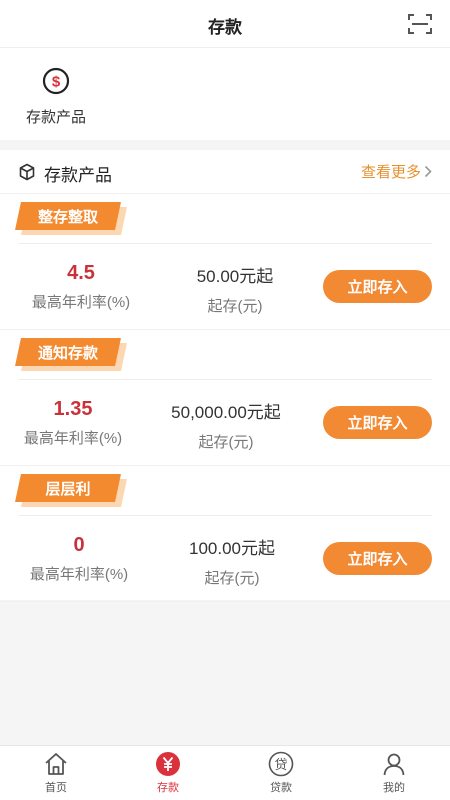  I want to click on product-name: 层层利, so click(68, 489).